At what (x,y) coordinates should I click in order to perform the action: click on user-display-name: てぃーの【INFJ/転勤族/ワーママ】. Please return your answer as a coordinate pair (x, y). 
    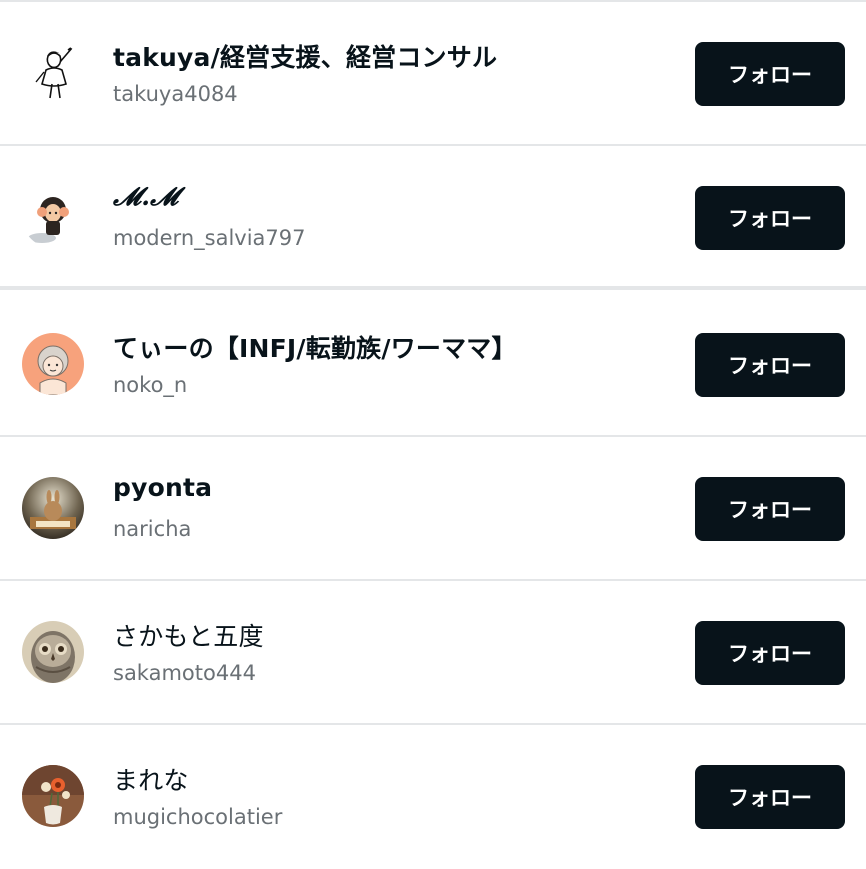
    Looking at the image, I should click on (315, 347).